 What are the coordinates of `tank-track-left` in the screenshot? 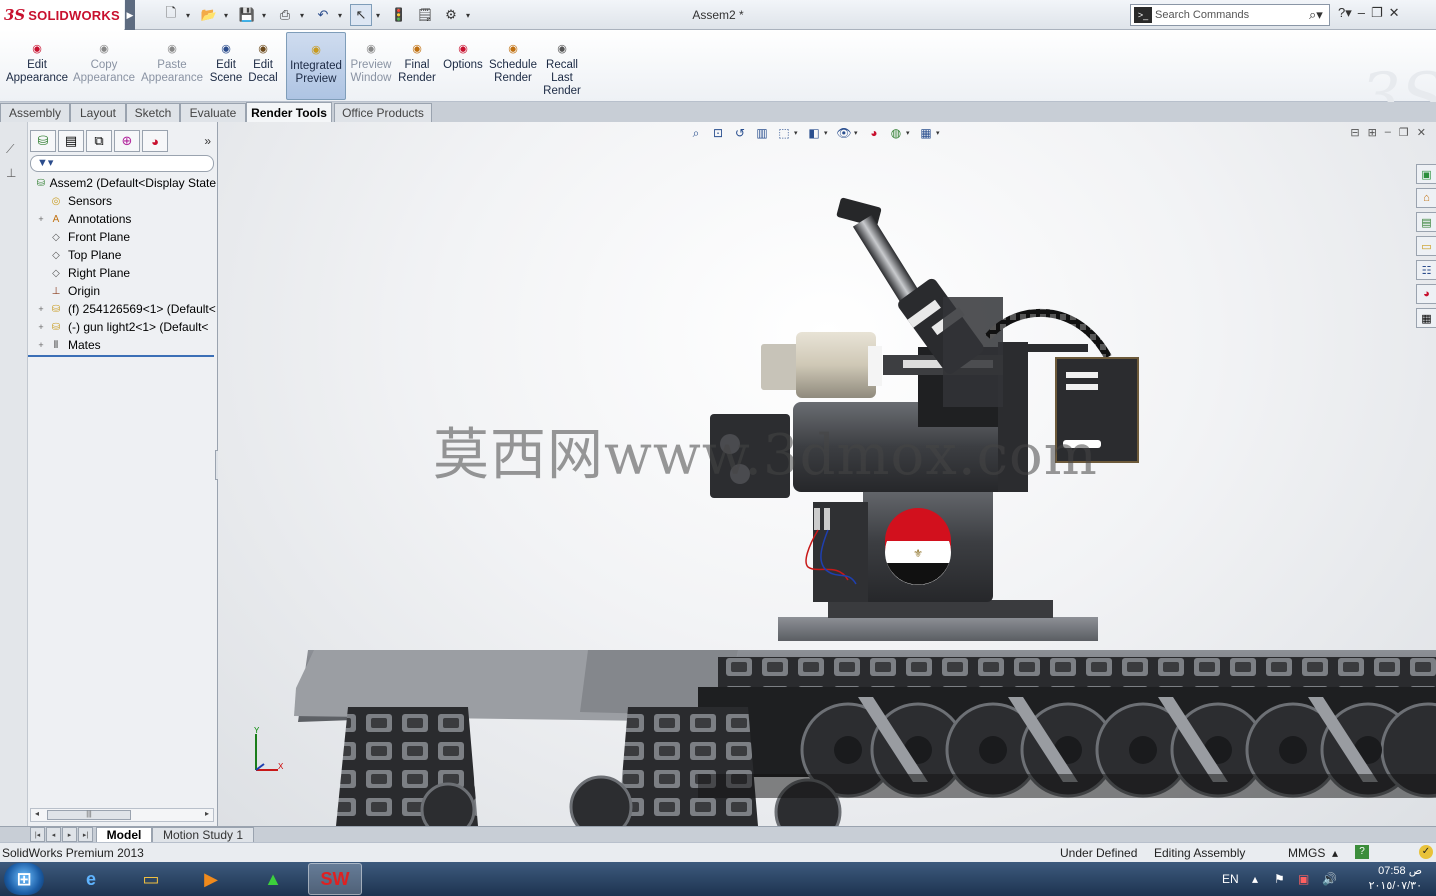 It's located at (547, 766).